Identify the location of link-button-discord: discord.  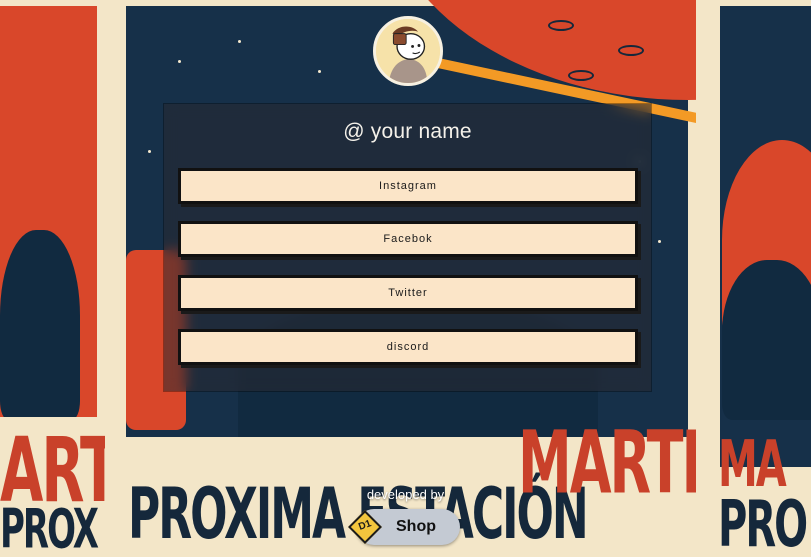
(408, 347).